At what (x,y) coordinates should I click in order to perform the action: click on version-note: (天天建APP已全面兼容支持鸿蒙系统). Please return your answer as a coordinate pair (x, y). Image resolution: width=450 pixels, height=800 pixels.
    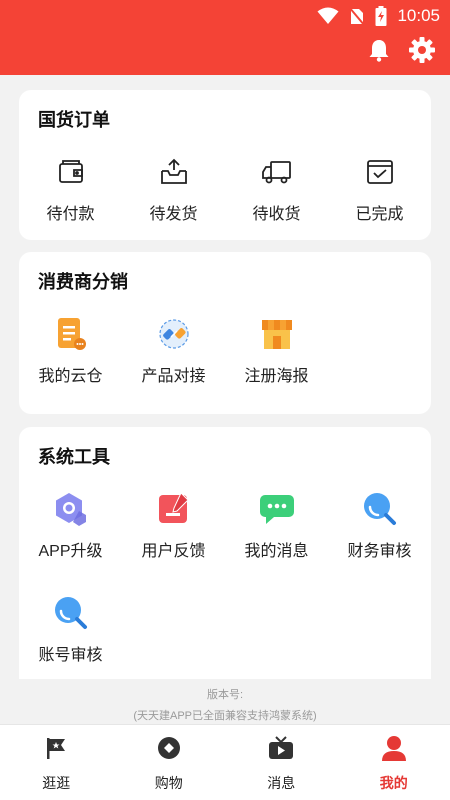
    Looking at the image, I should click on (225, 716).